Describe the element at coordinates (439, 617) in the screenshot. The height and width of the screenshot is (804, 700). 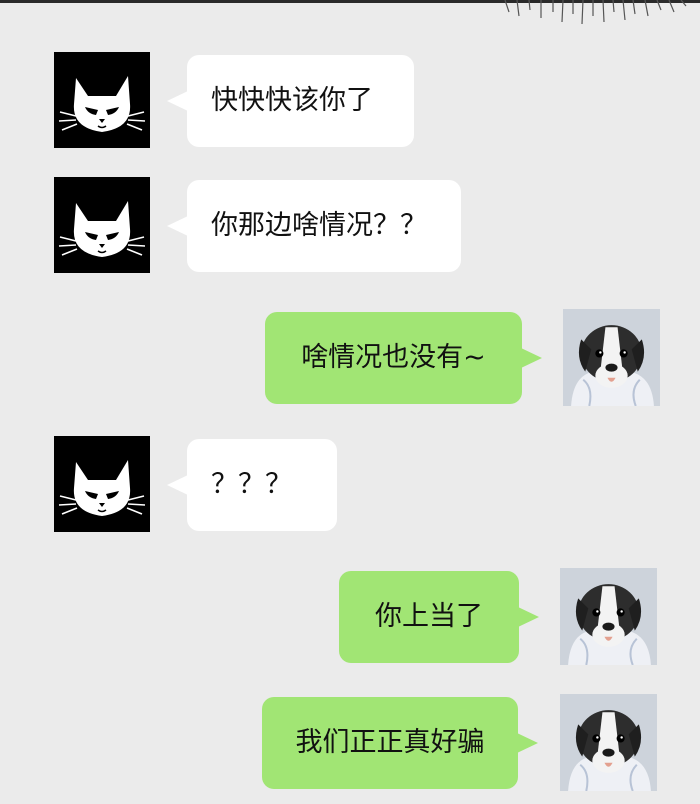
I see `outgoing-message-bubble: 你上当了` at that location.